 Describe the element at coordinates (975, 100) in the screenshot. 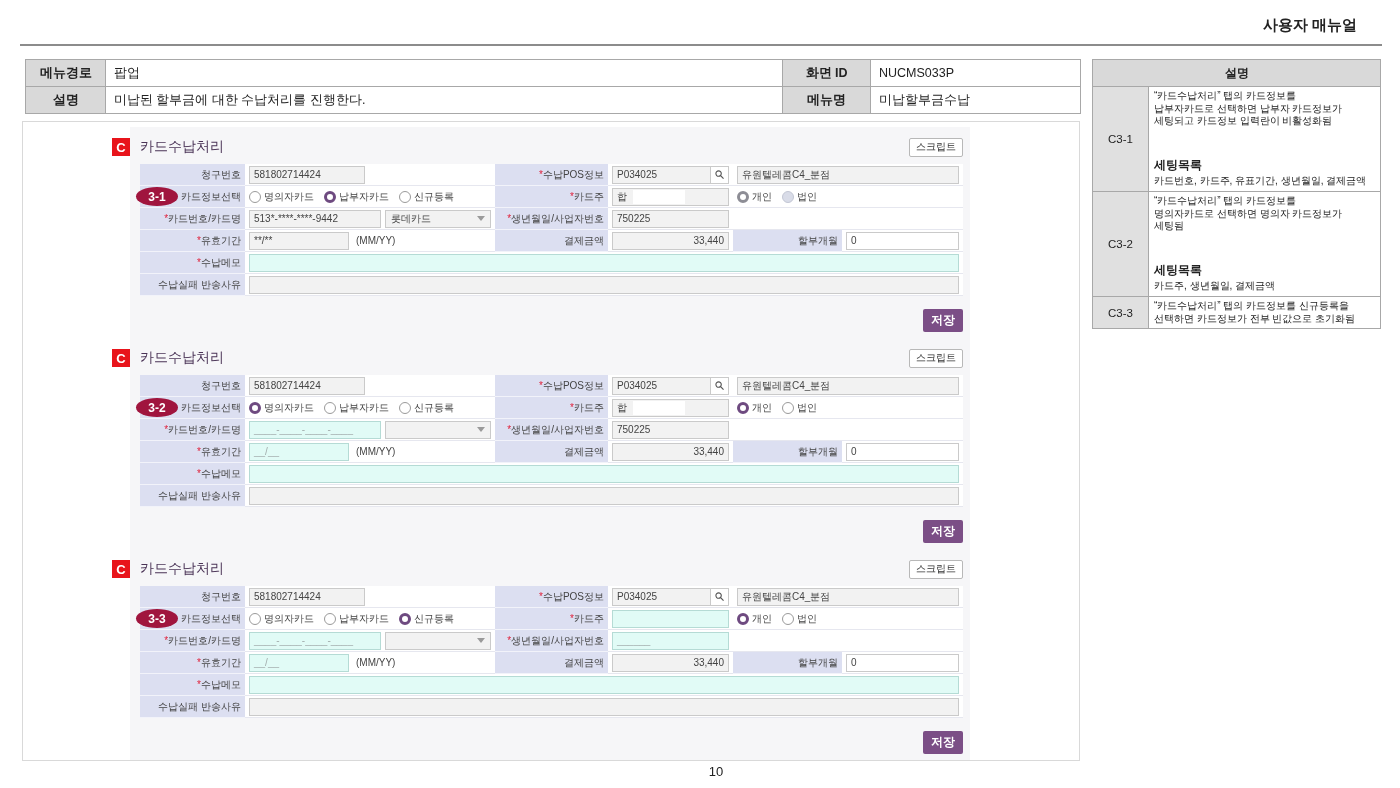

I see `info-value: 미납할부금수납` at that location.